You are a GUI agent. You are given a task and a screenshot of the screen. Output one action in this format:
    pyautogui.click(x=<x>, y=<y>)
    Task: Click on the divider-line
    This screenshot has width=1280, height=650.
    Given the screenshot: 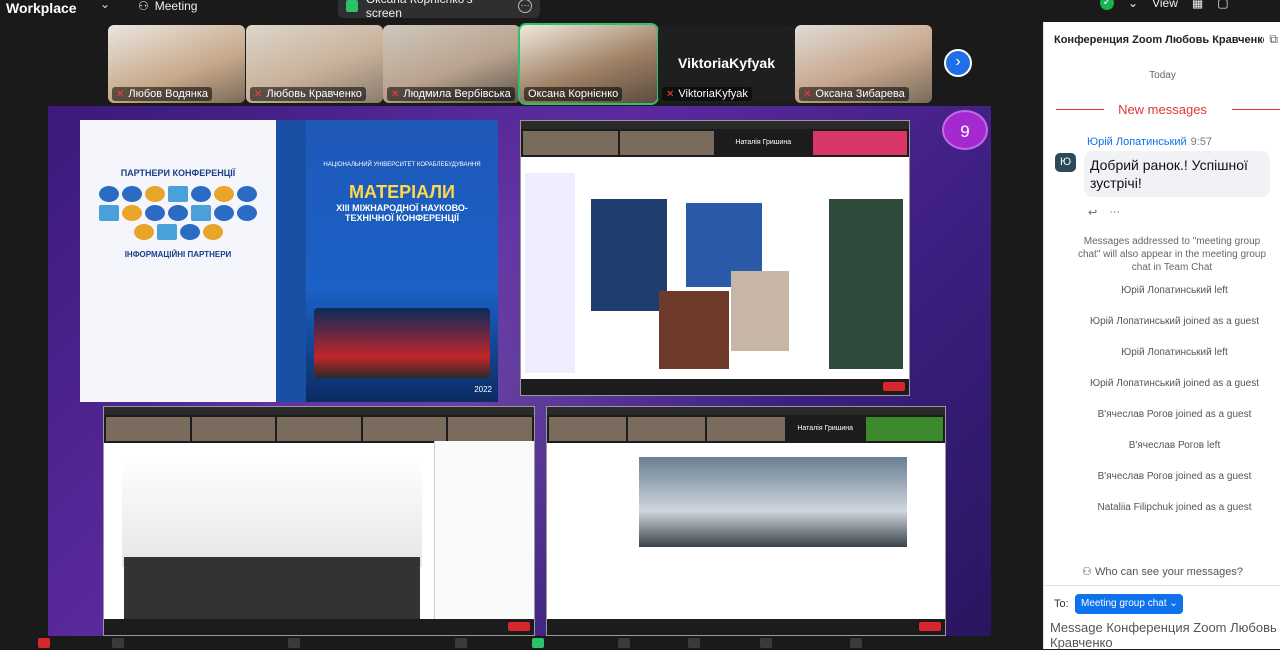 What is the action you would take?
    pyautogui.click(x=1256, y=109)
    